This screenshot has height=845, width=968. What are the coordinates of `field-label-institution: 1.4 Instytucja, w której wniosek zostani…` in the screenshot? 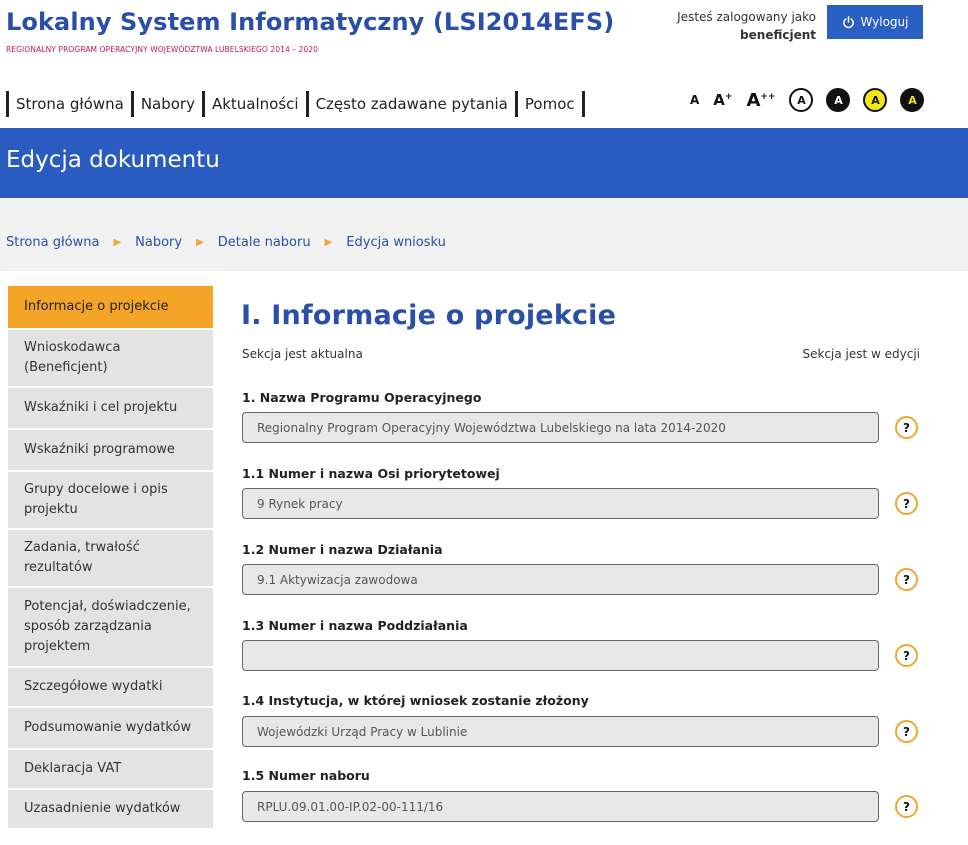 It's located at (415, 700).